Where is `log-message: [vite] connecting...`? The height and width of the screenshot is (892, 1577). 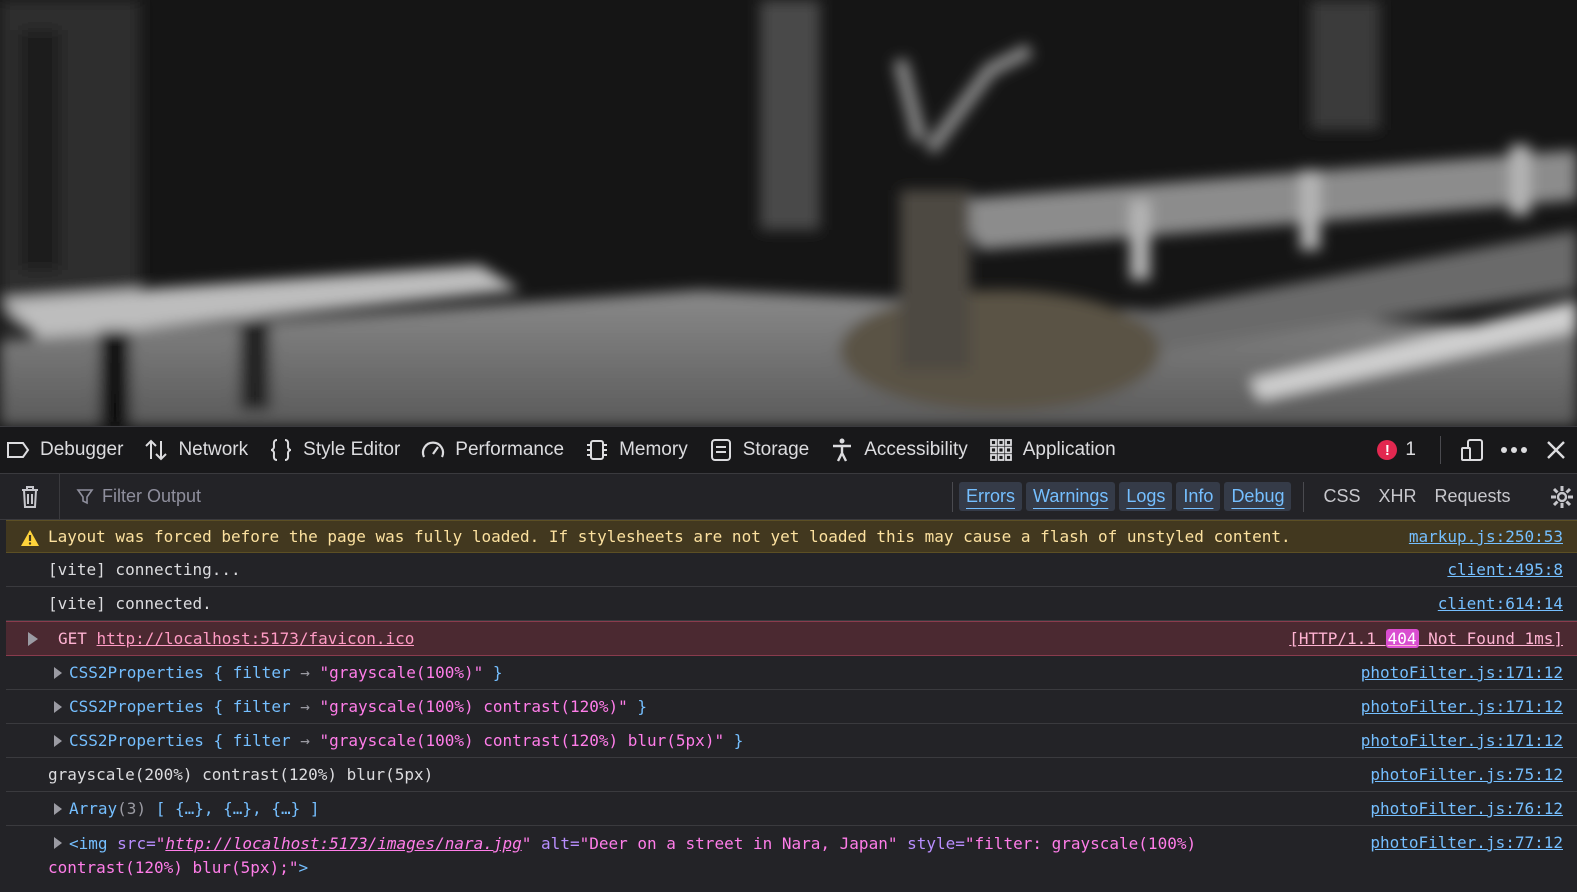
log-message: [vite] connecting... is located at coordinates (144, 569).